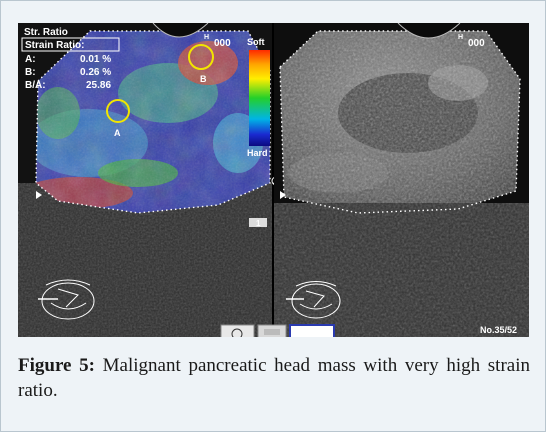 Image resolution: width=546 pixels, height=432 pixels. What do you see at coordinates (56, 365) in the screenshot?
I see `caption-label: Figure 5:` at bounding box center [56, 365].